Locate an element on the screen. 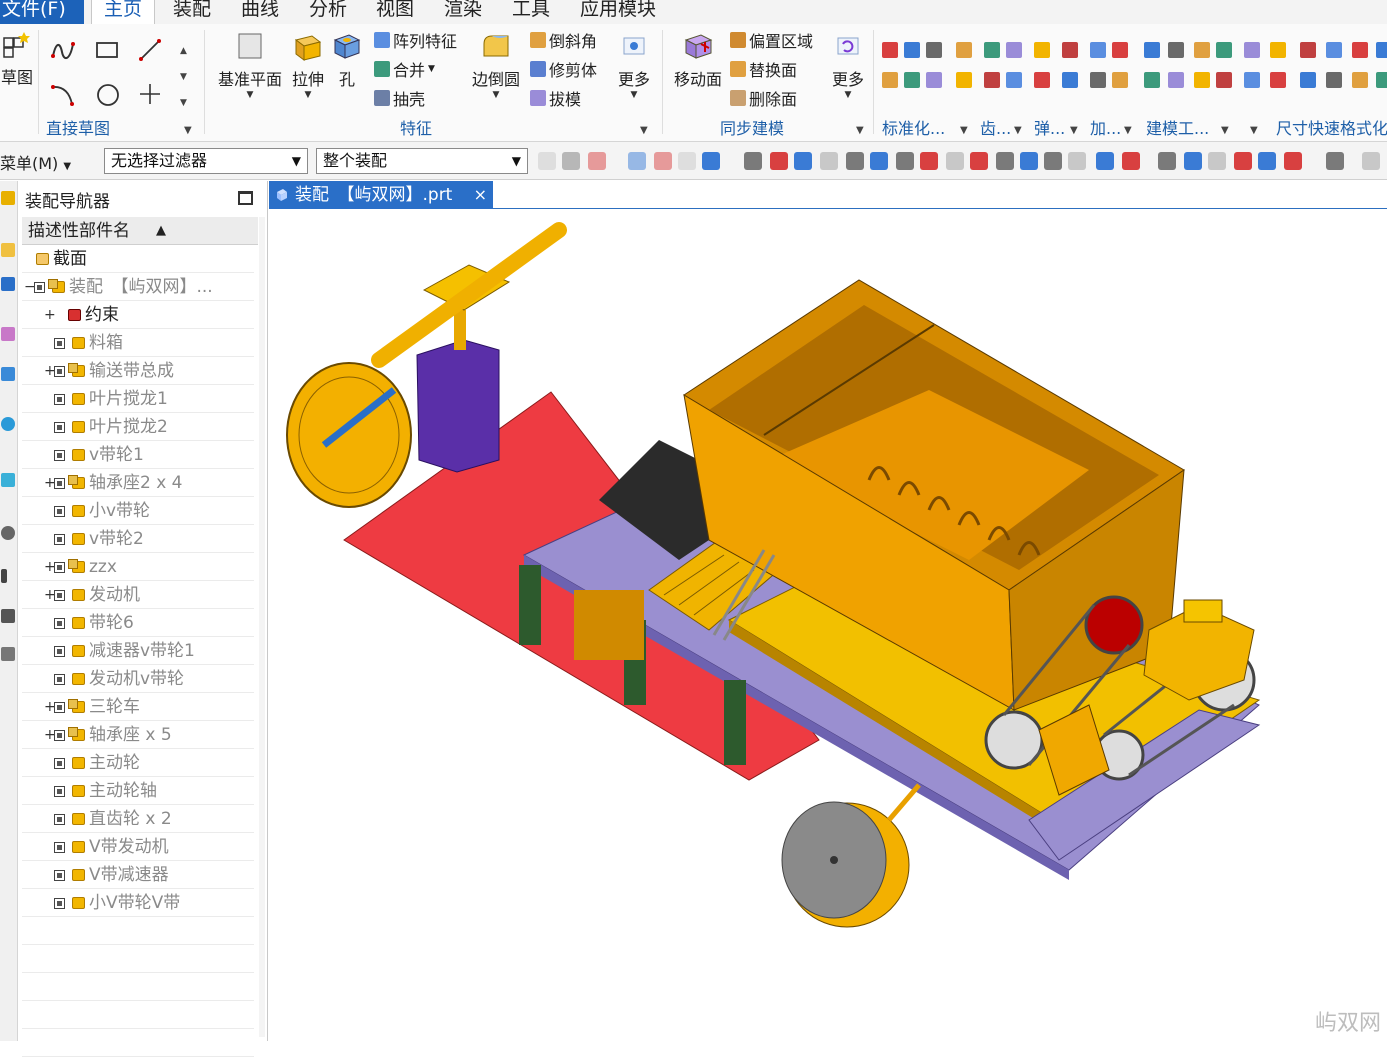 The image size is (1387, 1057). line-icon is located at coordinates (150, 50).